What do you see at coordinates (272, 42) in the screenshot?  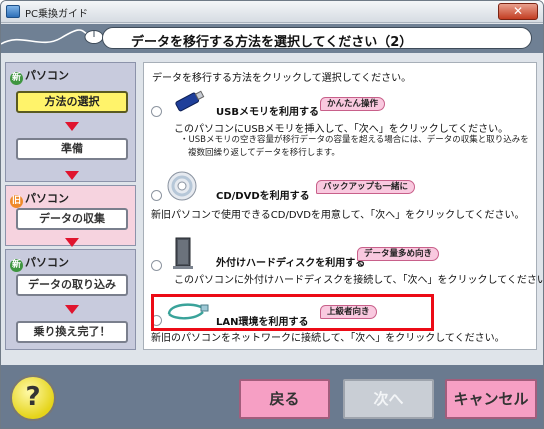 I see `page-title: データを移行する方法を選択してください（2）` at bounding box center [272, 42].